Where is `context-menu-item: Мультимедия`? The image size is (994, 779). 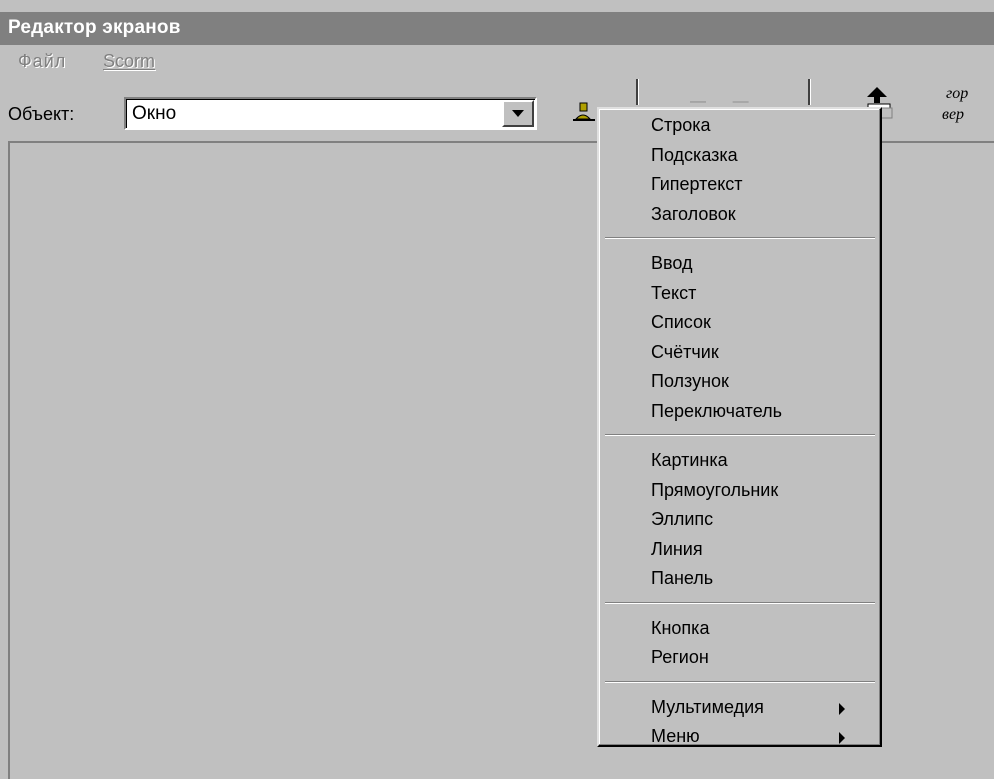
context-menu-item: Мультимедия is located at coordinates (707, 707).